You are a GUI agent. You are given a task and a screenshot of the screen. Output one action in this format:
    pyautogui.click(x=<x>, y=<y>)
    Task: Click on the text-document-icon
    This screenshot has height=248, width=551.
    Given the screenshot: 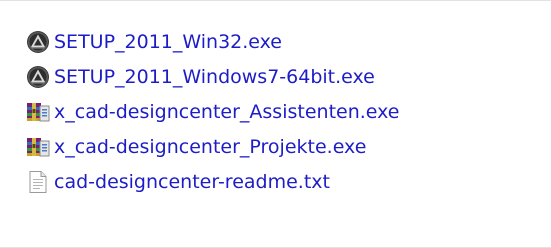 What is the action you would take?
    pyautogui.click(x=38, y=182)
    